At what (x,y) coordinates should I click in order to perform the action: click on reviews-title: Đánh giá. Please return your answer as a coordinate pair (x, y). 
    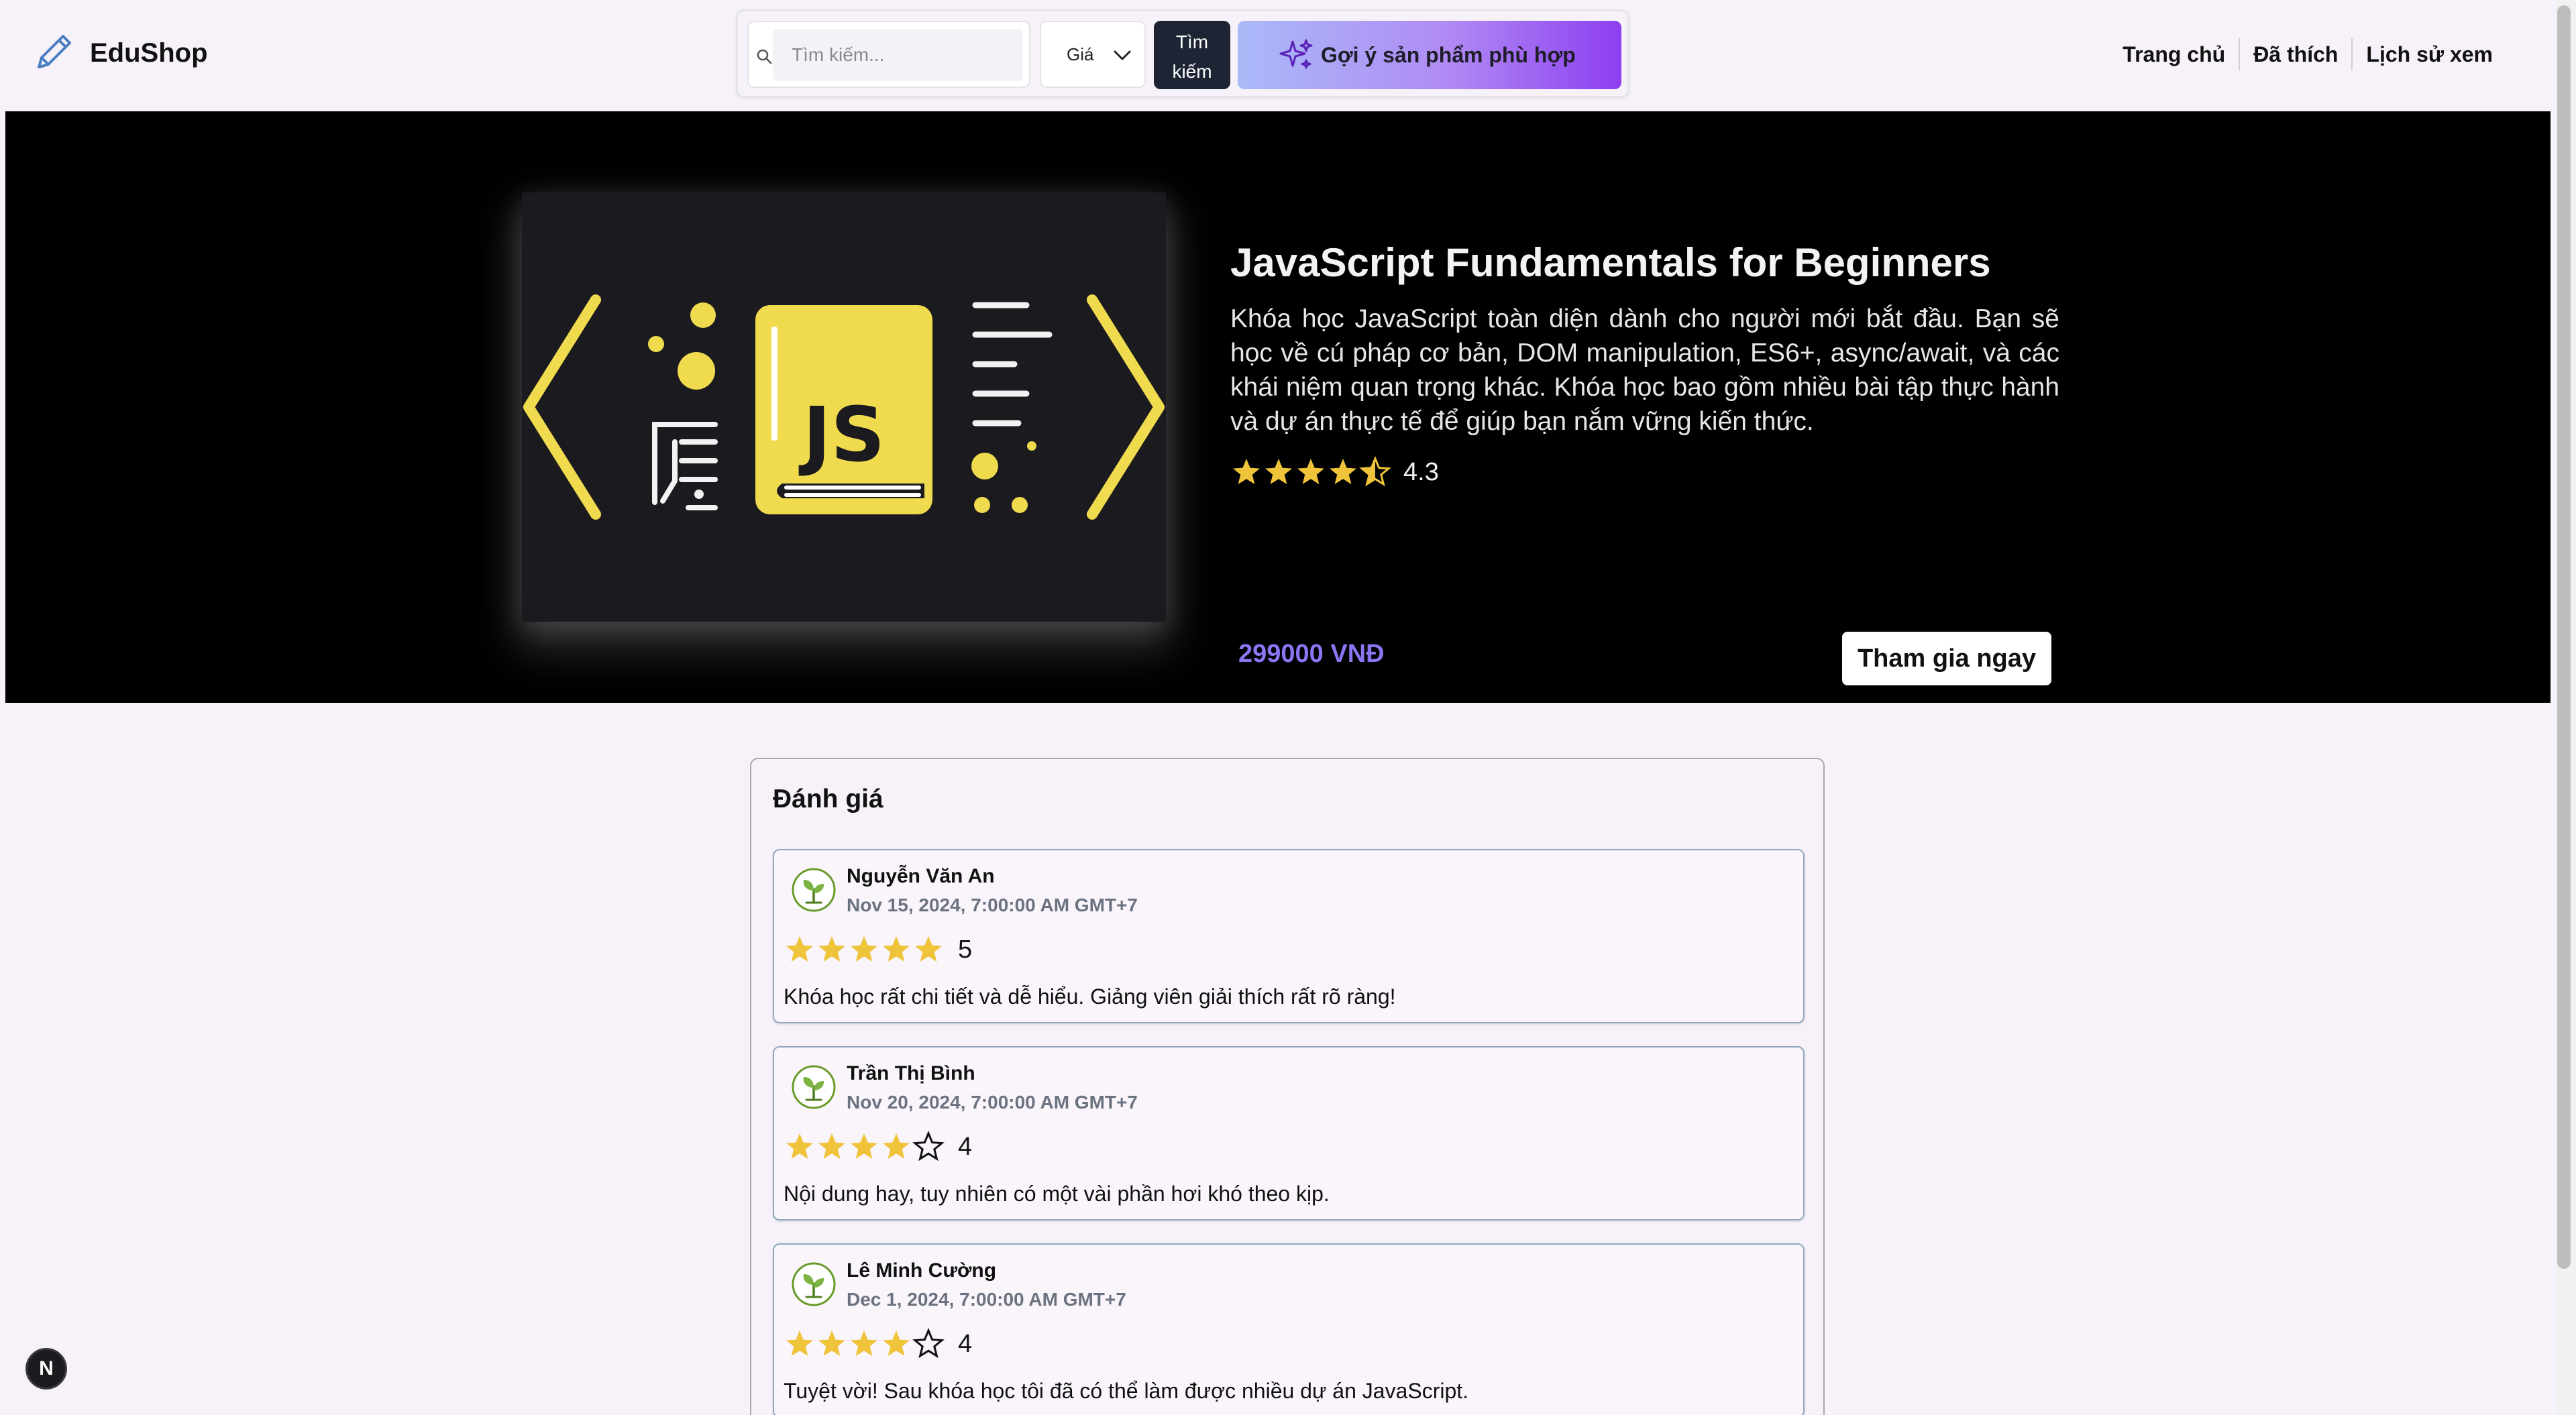
    Looking at the image, I should click on (828, 799).